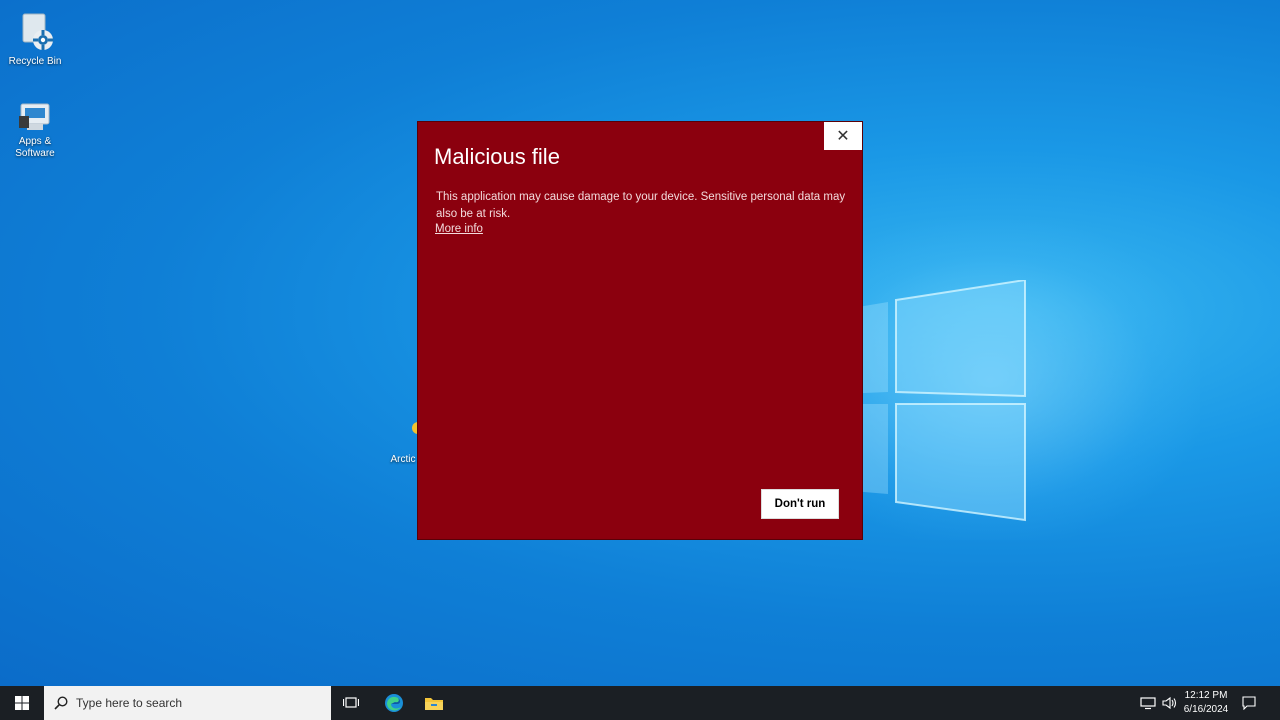  I want to click on clock-date: 6/16/2024, so click(1206, 709).